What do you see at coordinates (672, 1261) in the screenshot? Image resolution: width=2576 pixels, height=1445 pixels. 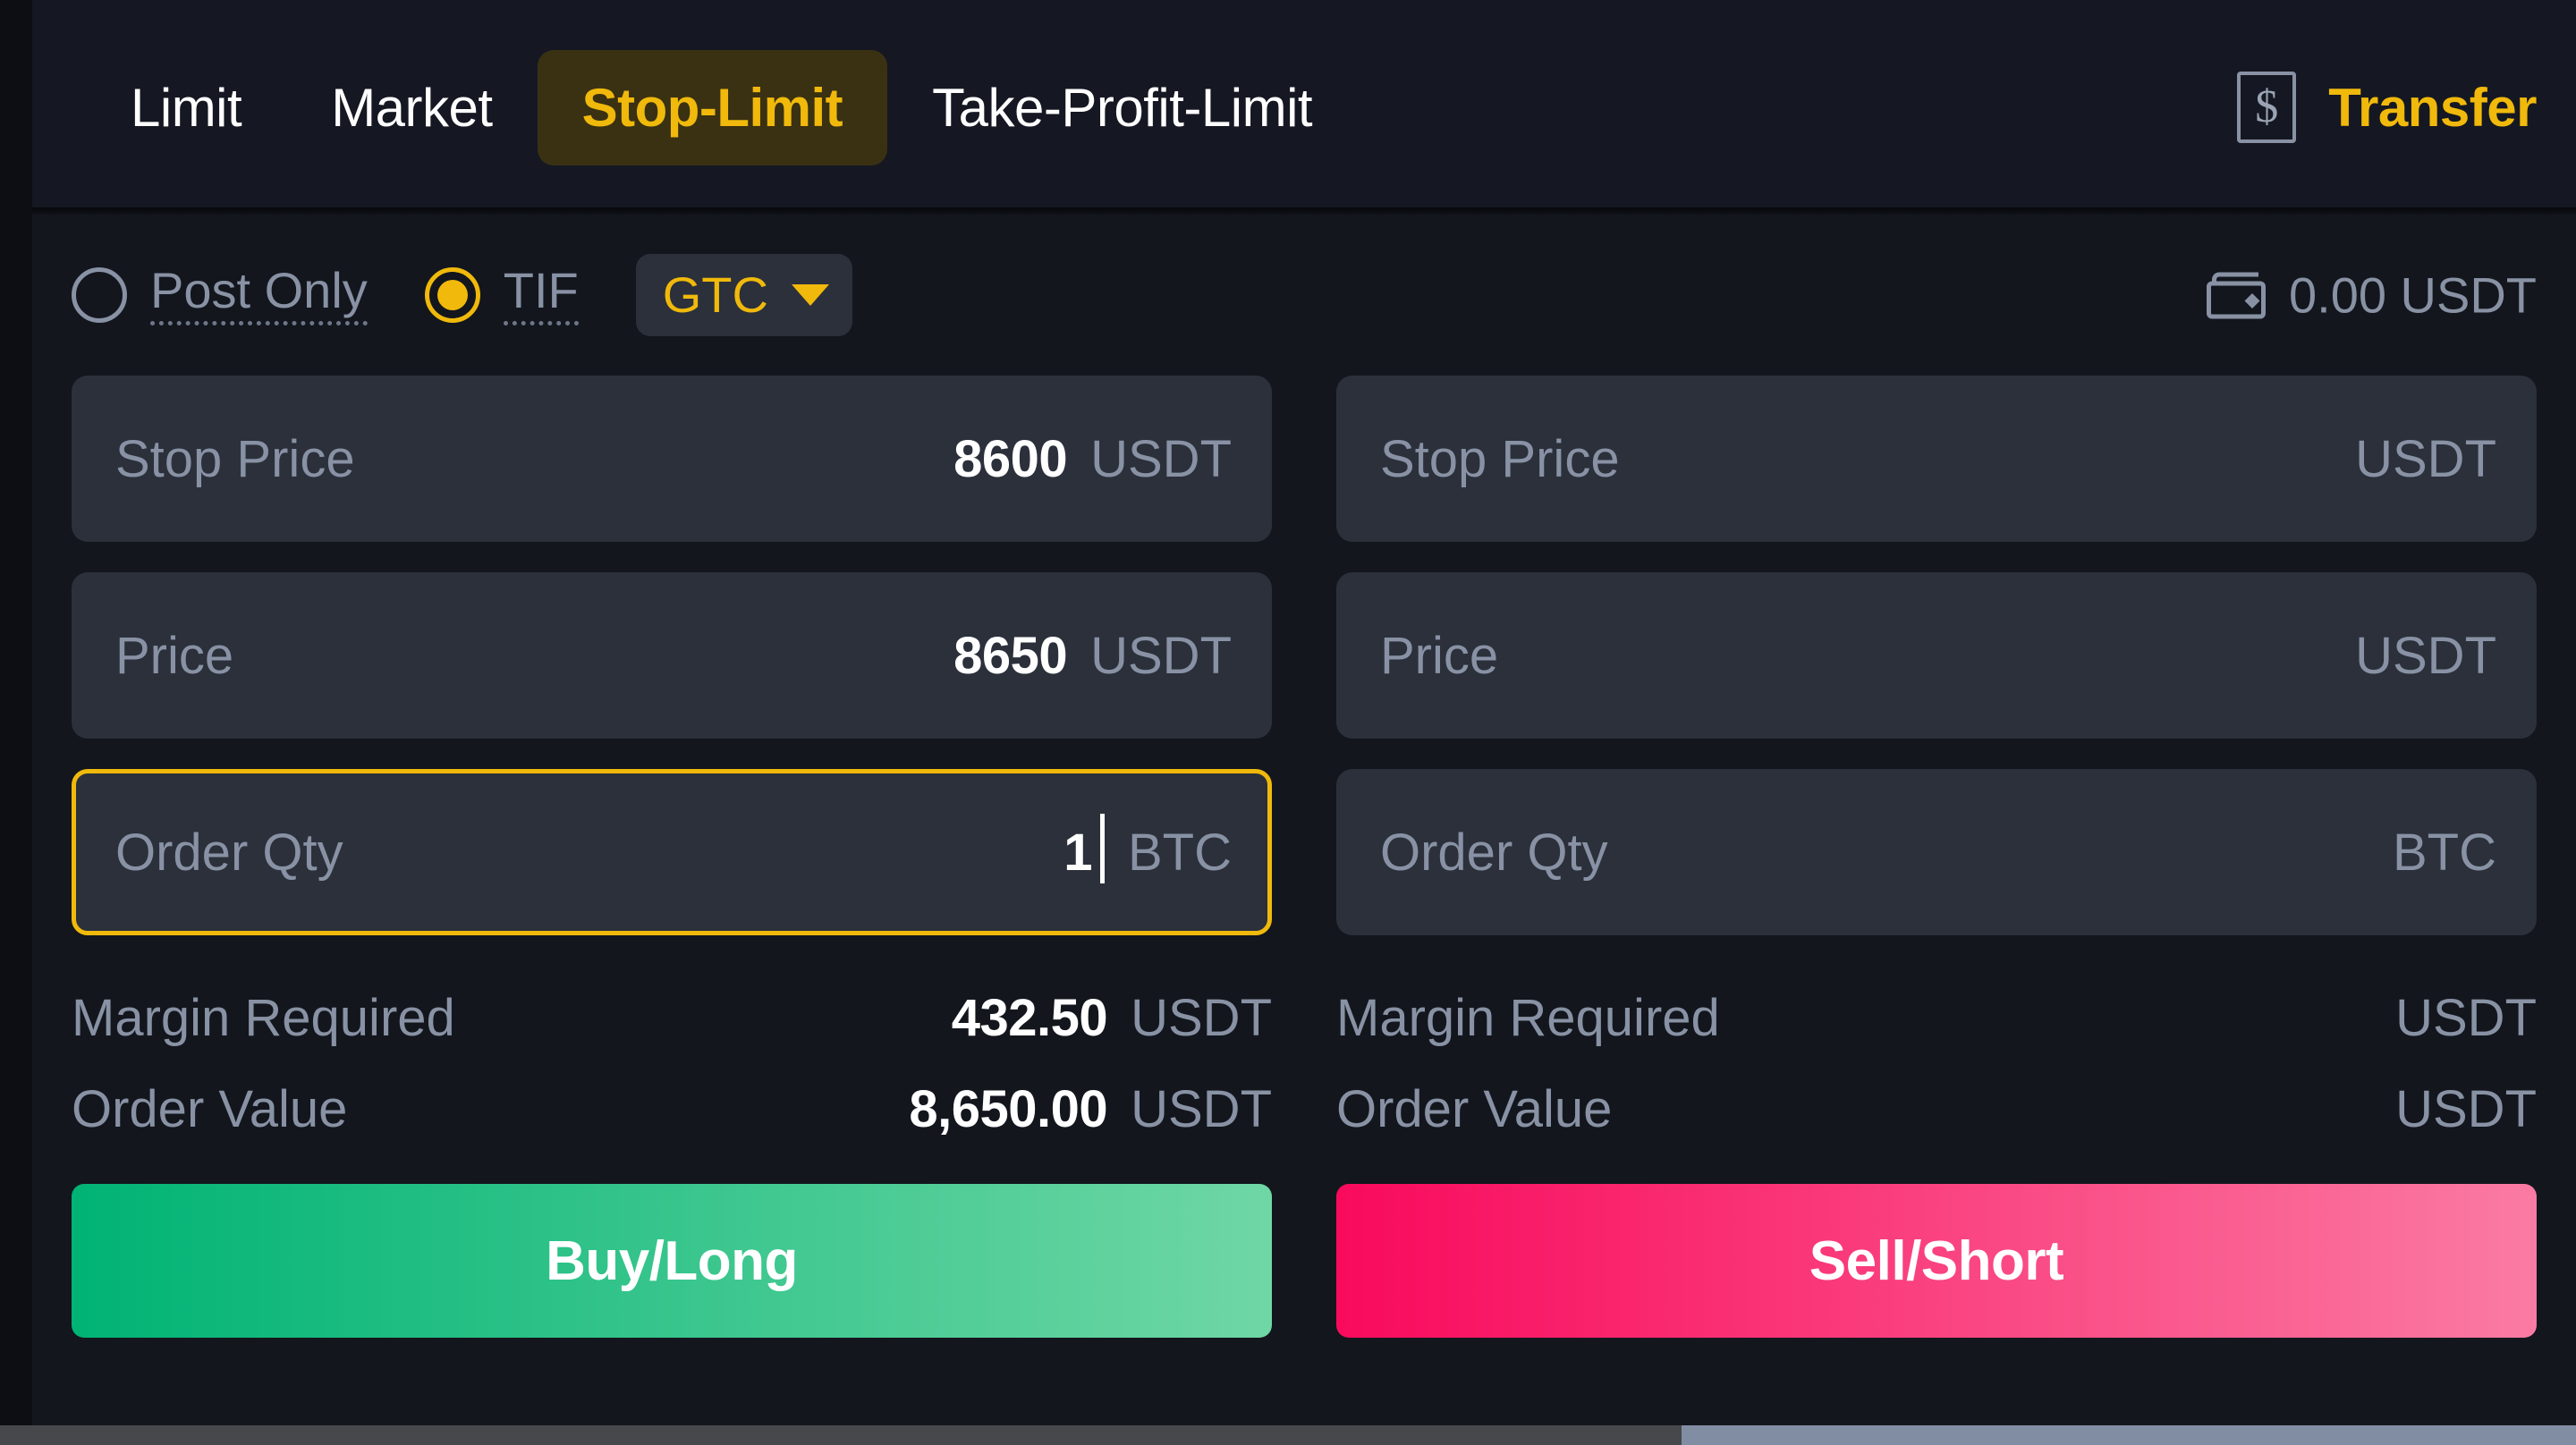 I see `buy-long-button: Buy/Long` at bounding box center [672, 1261].